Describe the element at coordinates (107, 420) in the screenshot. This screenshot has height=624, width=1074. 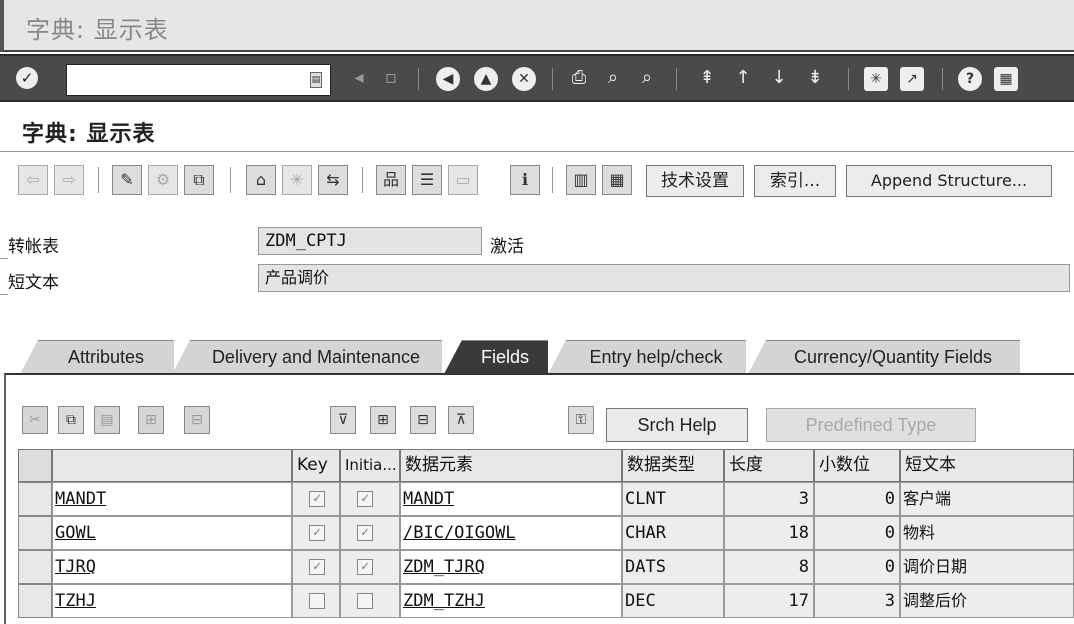
I see `paste-icon: ▤` at that location.